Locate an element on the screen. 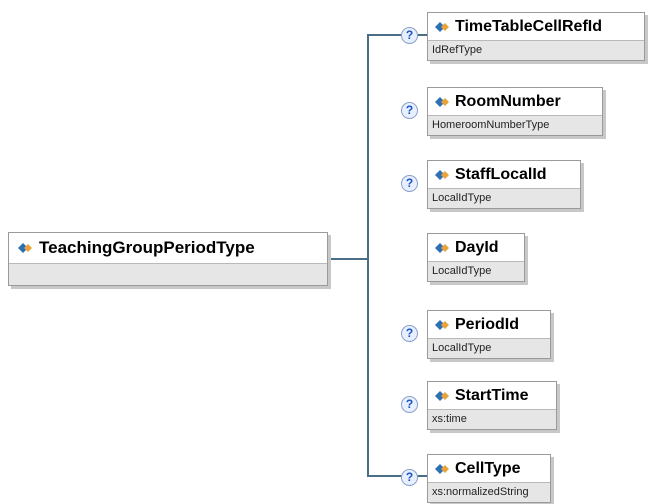 The width and height of the screenshot is (658, 504). element-box-day-id: DayId LocalIdType is located at coordinates (476, 257).